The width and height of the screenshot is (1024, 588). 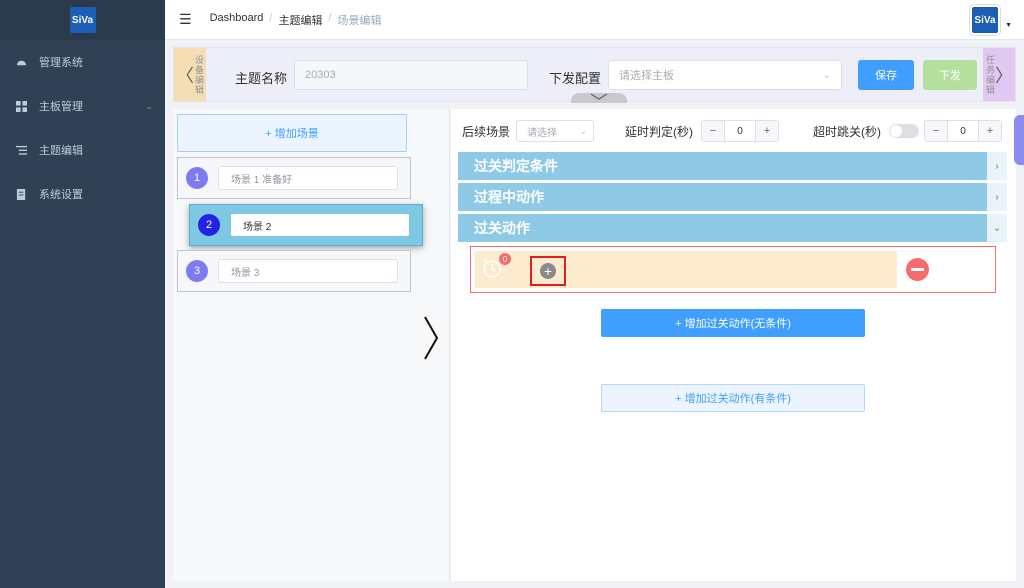 I want to click on section-title: 过程中动作, so click(x=509, y=197).